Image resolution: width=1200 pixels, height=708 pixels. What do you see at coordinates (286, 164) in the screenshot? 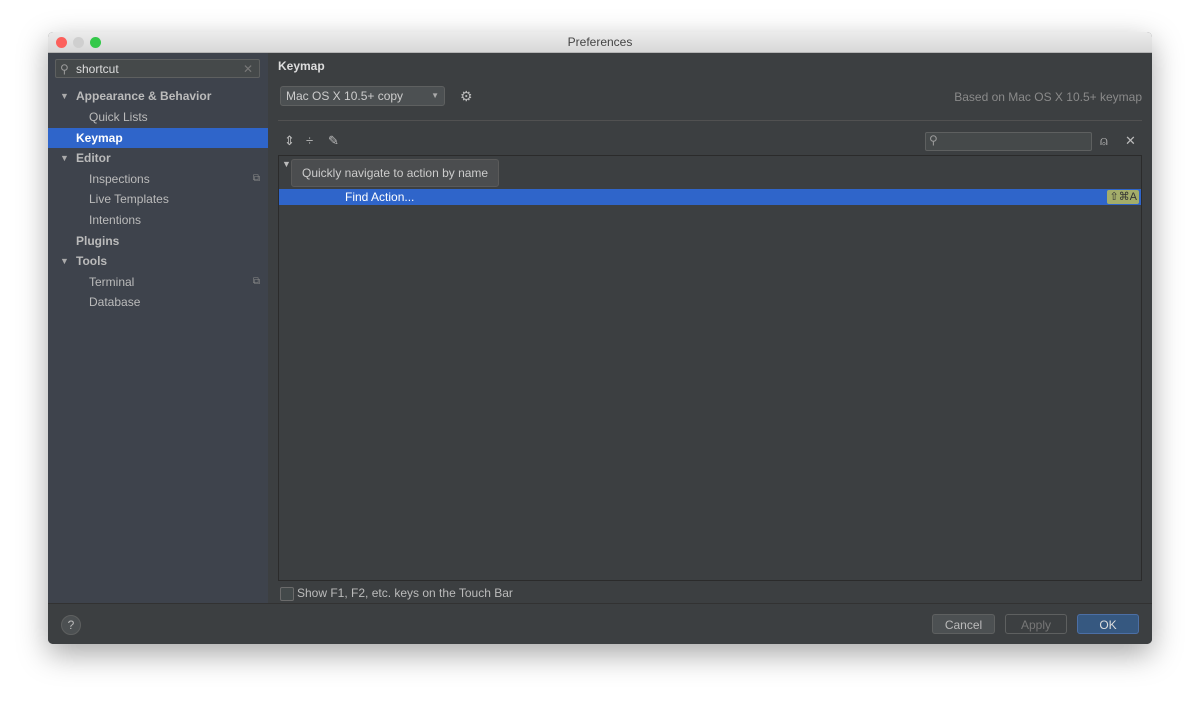
I see `expand-arrow-icon: ▼` at bounding box center [286, 164].